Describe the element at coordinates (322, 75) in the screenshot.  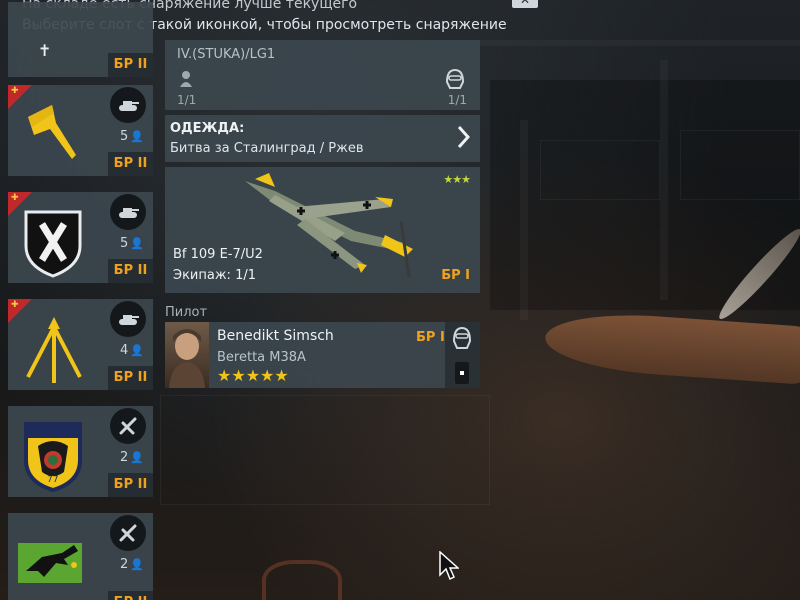
I see `unit-panel: IV.(STUKA)/LG1 1/1 1/1` at that location.